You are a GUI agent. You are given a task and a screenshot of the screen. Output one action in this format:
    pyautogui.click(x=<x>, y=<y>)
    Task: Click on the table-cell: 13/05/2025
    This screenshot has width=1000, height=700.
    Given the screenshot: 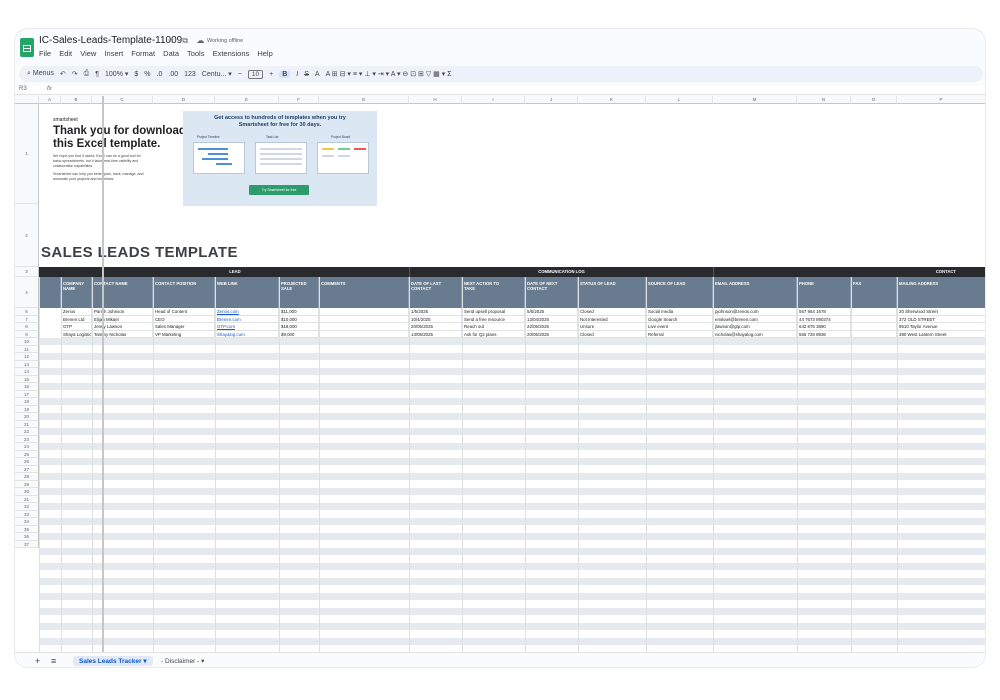 What is the action you would take?
    pyautogui.click(x=435, y=334)
    